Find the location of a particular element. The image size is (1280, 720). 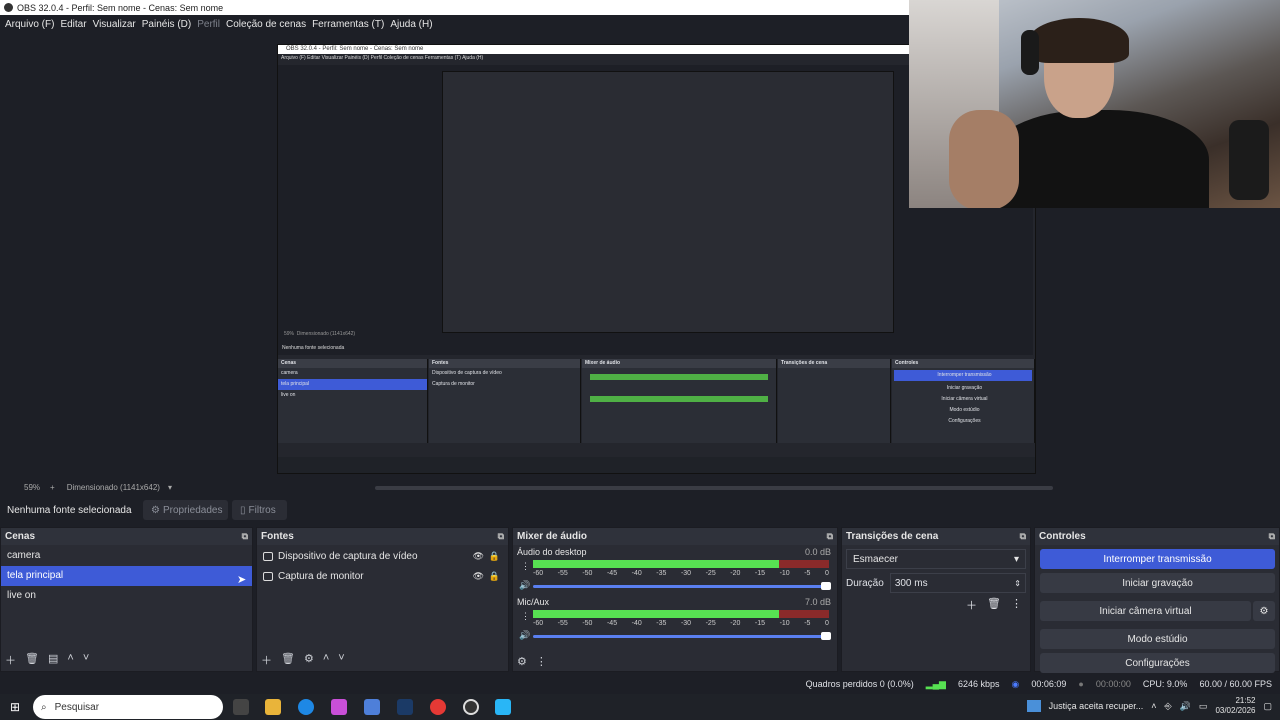

zoom-label: 59% is located at coordinates (32, 487).